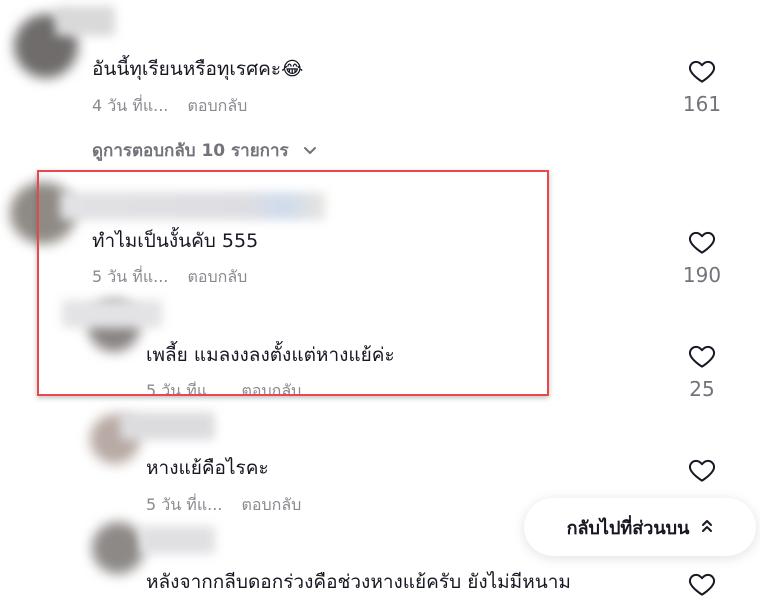  Describe the element at coordinates (169, 277) in the screenshot. I see `comment-meta: 5 วัน ที่แ... ตอบกลับ` at that location.